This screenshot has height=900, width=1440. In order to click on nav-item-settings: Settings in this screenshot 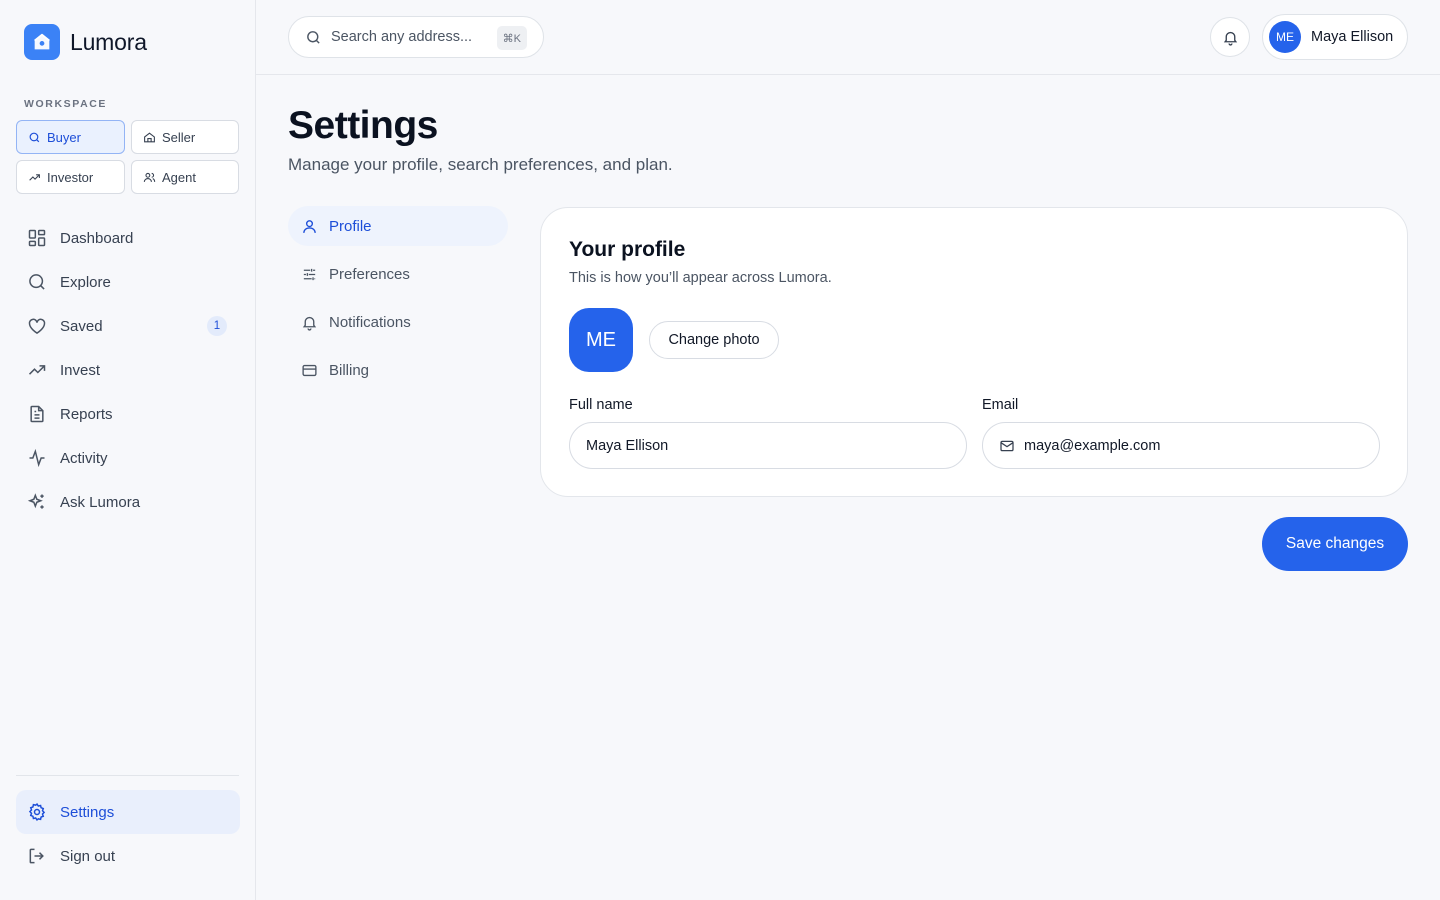, I will do `click(128, 812)`.